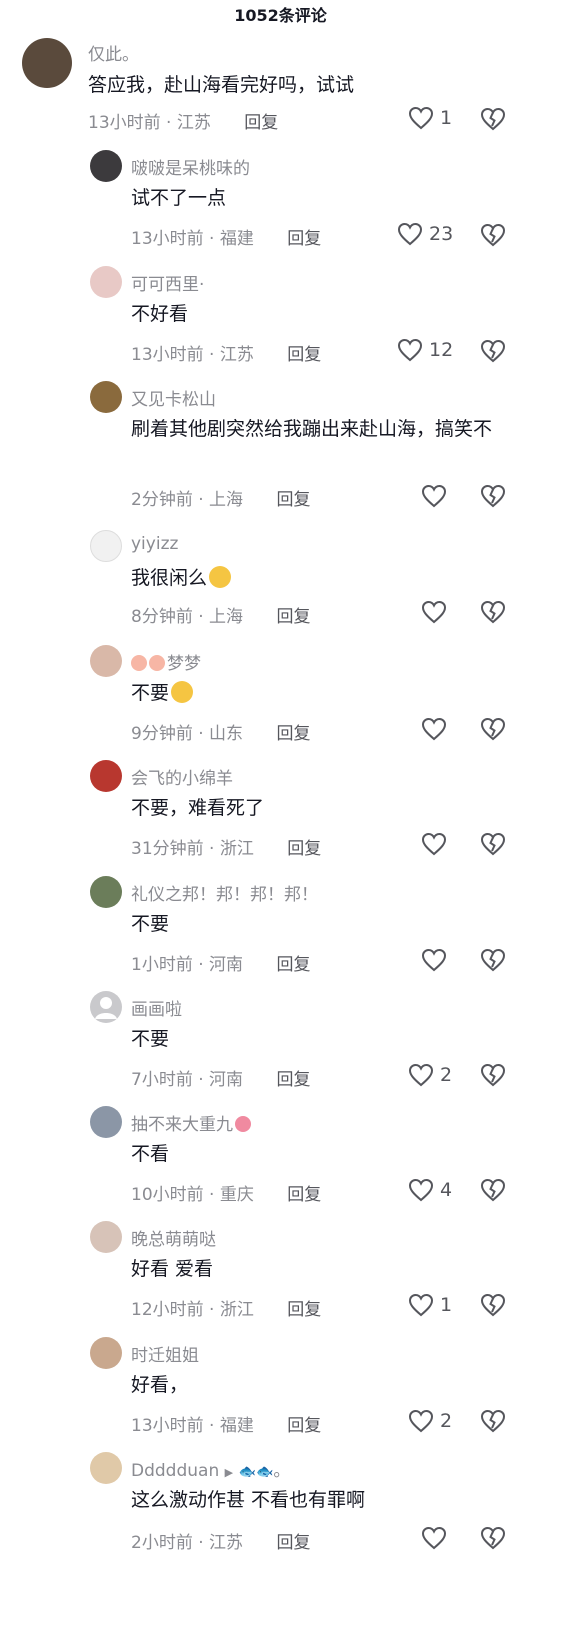 The width and height of the screenshot is (561, 1652). What do you see at coordinates (173, 397) in the screenshot?
I see `comment-author: 又见卡松山` at bounding box center [173, 397].